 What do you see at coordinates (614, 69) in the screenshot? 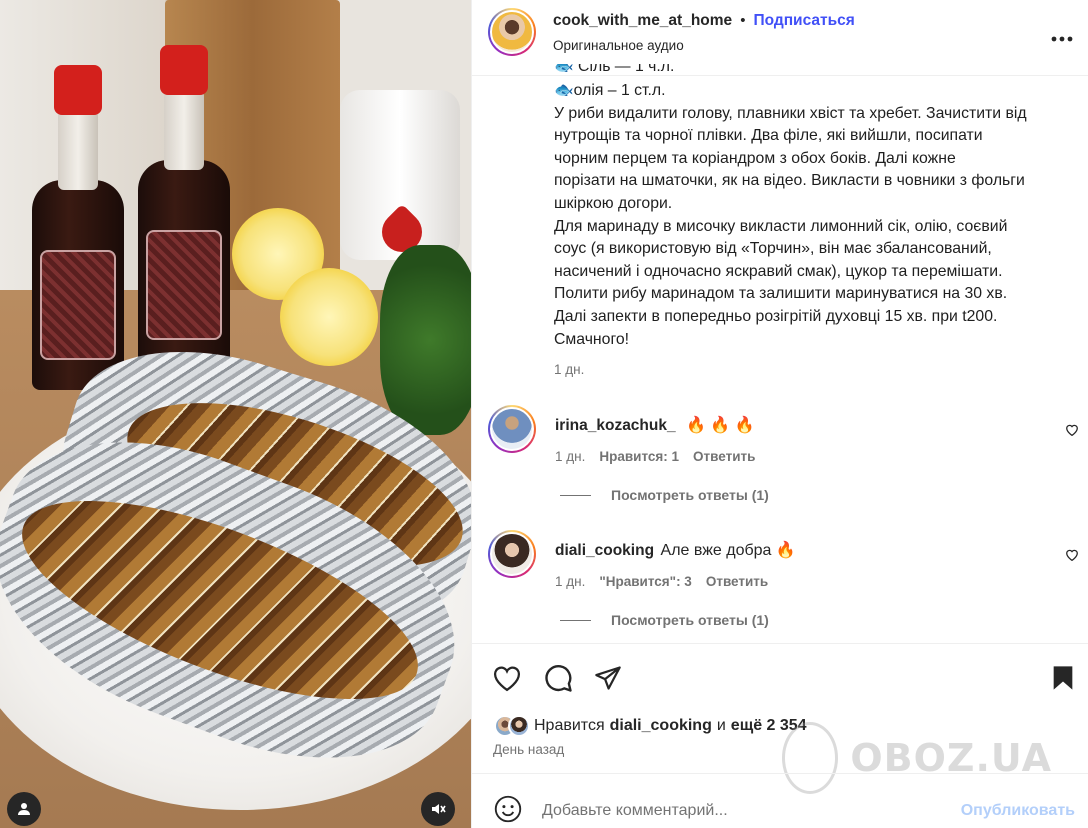
I see `caption-clipped-line: 🐟 Сіль — 1 ч.л.` at bounding box center [614, 69].